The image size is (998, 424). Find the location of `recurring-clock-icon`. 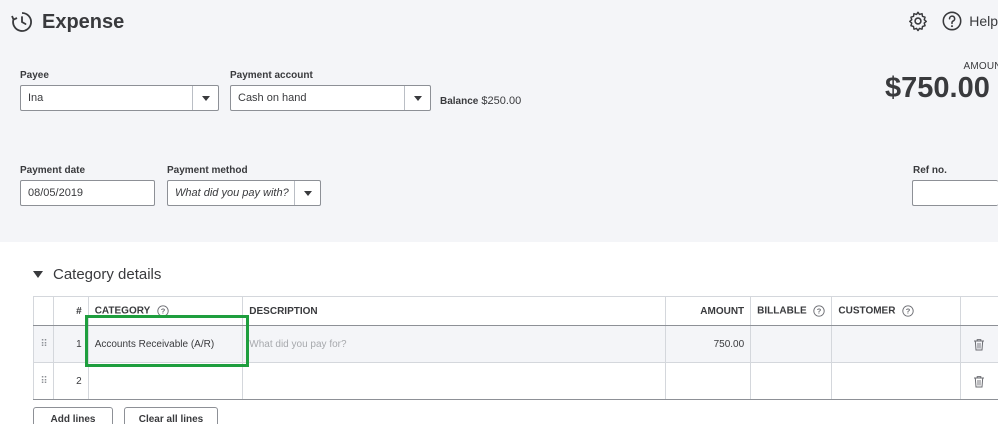

recurring-clock-icon is located at coordinates (22, 22).